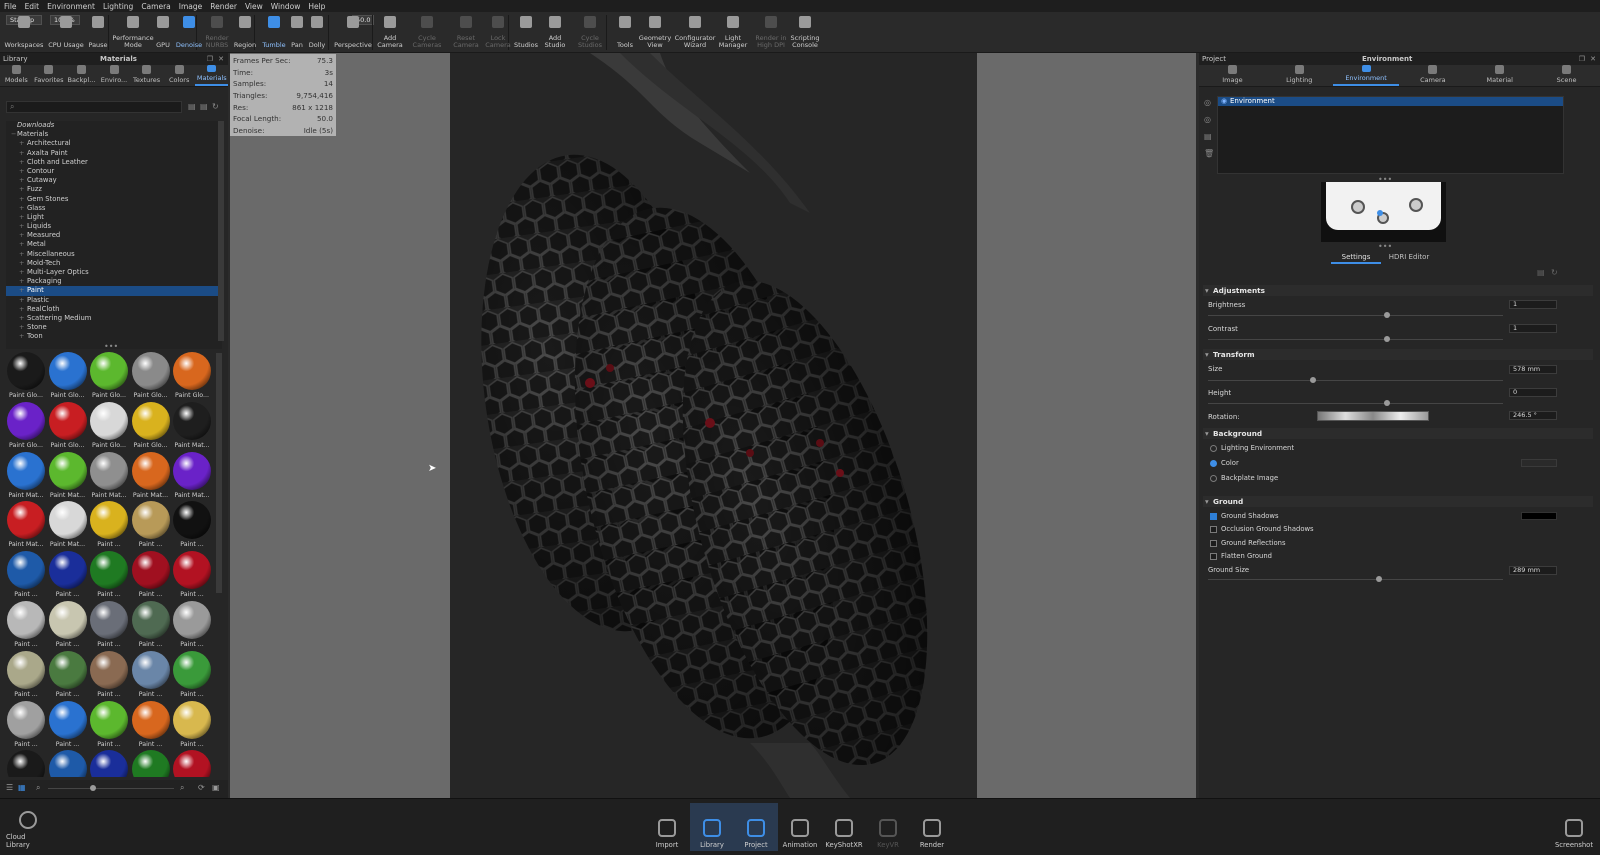 This screenshot has width=1600, height=855. Describe the element at coordinates (22, 787) in the screenshot. I see `grid-view-icon: ▦` at that location.